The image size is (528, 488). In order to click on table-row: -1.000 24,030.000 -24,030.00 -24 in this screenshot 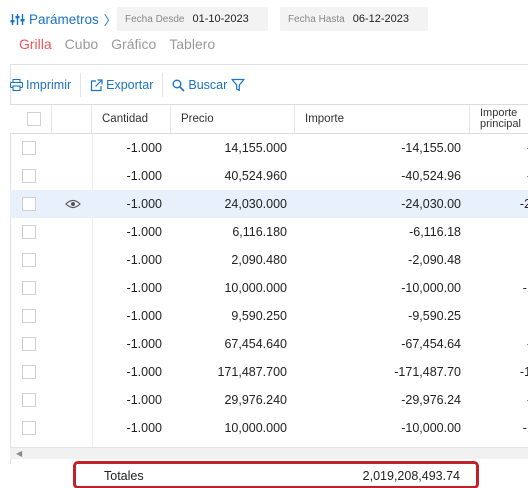, I will do `click(269, 204)`.